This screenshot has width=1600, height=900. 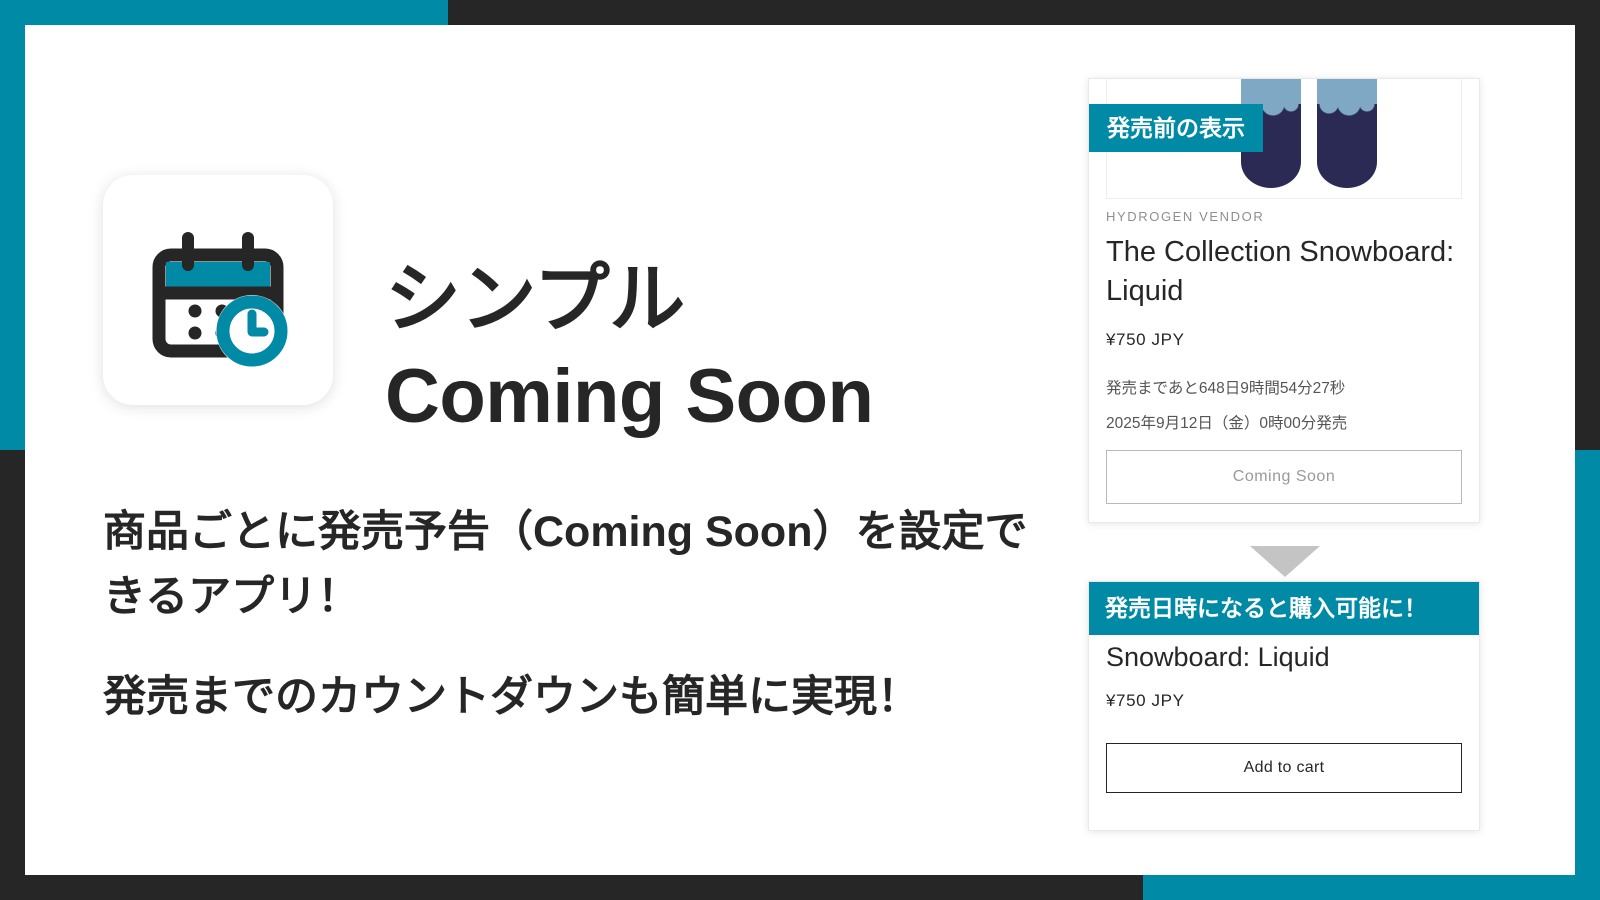 I want to click on countdown-block: 発売まであと648日9時間54分27秒 2025年9月12日（金）0時00分発売, so click(x=1284, y=406).